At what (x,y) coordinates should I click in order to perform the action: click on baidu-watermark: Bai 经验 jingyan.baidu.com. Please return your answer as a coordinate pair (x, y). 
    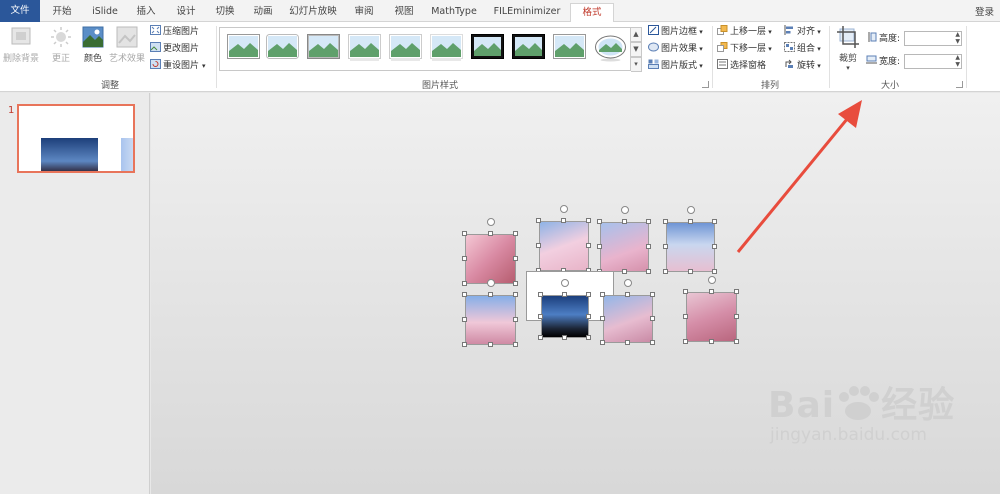
    Looking at the image, I should click on (862, 415).